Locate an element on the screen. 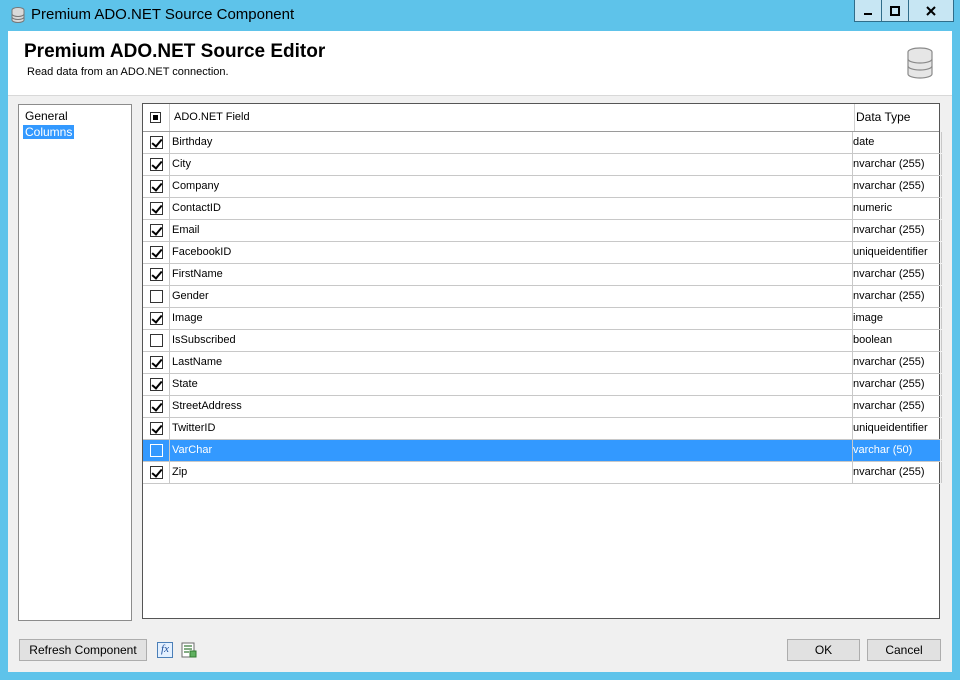 Image resolution: width=960 pixels, height=680 pixels. table-row: FirstName nvarchar (255) is located at coordinates (542, 275).